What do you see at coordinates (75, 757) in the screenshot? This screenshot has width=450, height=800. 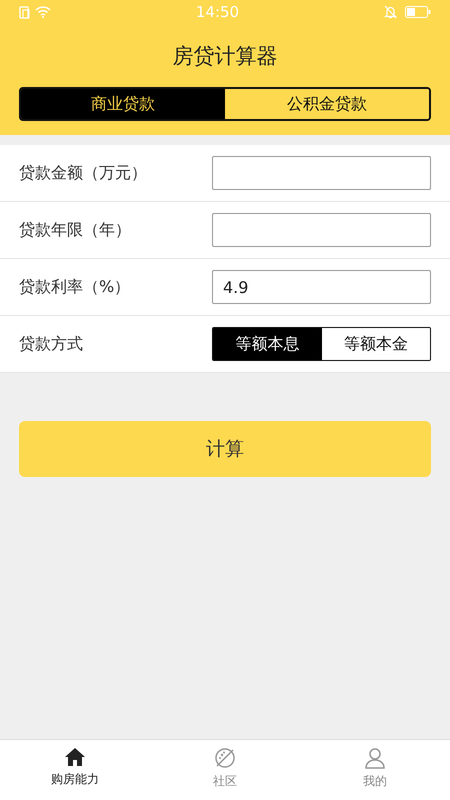 I see `home-icon` at bounding box center [75, 757].